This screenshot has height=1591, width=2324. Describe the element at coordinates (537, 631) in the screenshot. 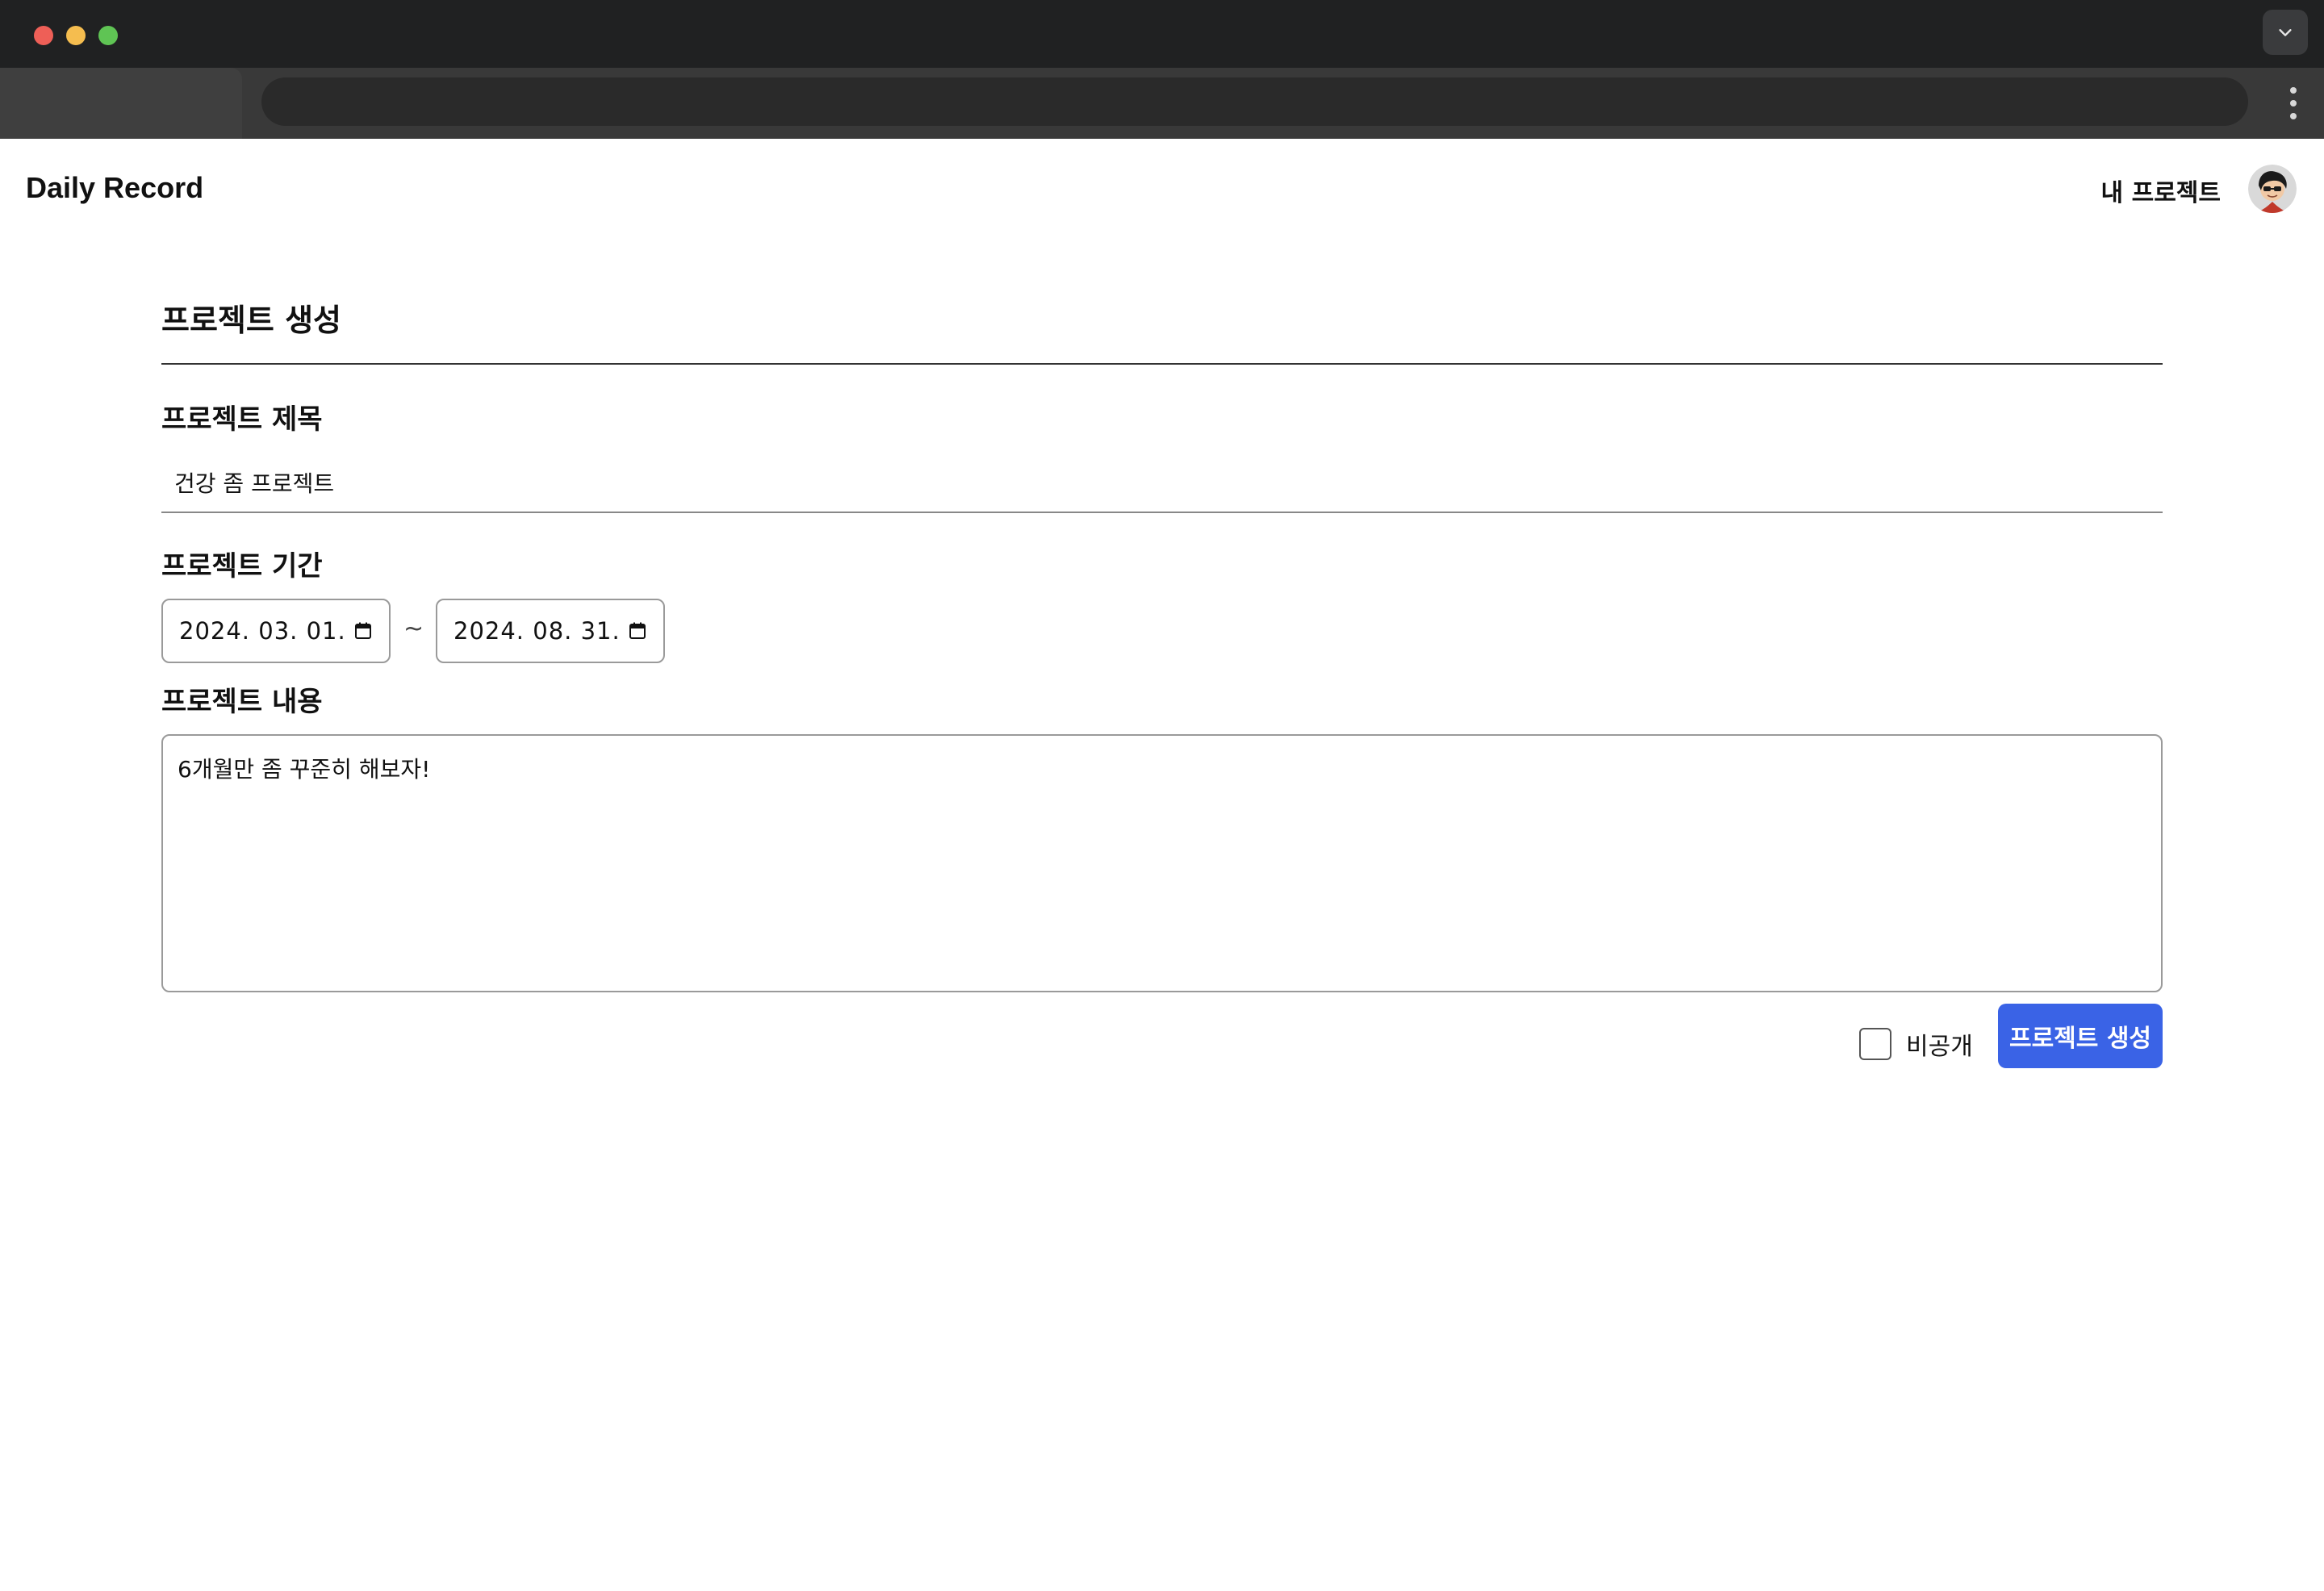

I see `end-date-value: 2024. 08. 31.` at that location.